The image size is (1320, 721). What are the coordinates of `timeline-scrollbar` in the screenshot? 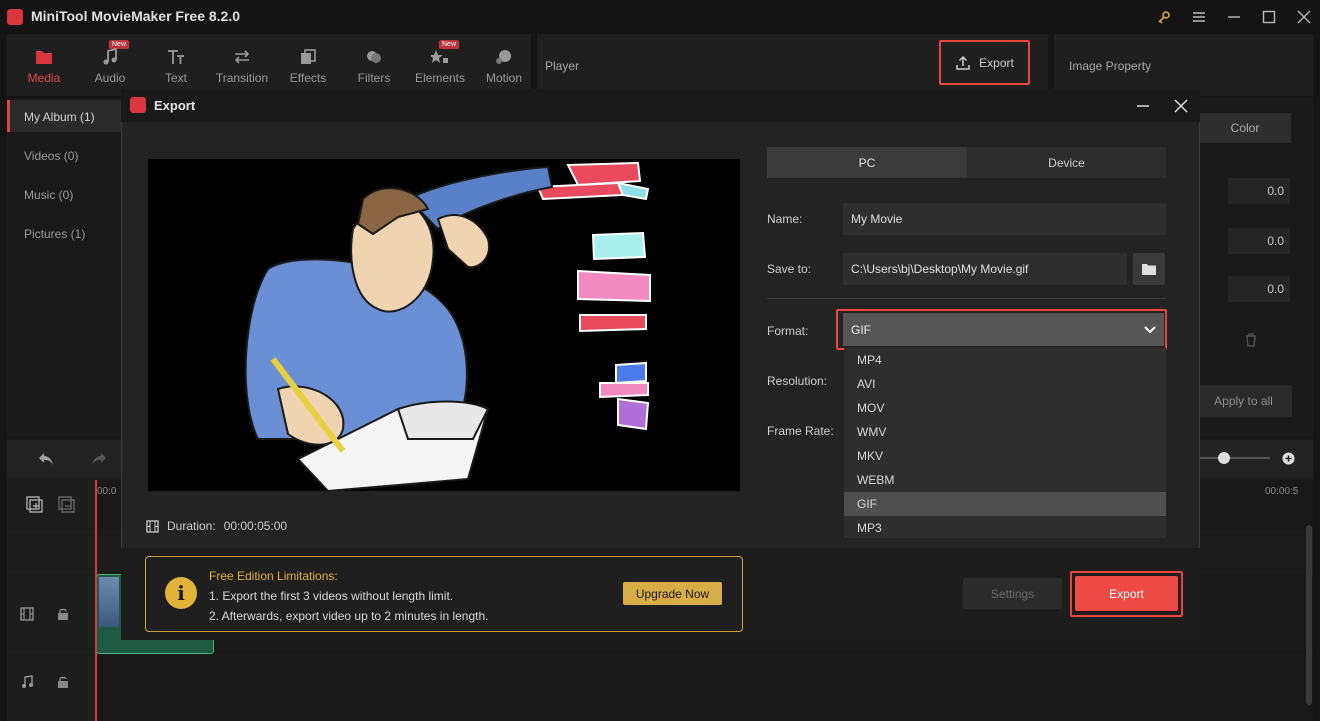 It's located at (1309, 615).